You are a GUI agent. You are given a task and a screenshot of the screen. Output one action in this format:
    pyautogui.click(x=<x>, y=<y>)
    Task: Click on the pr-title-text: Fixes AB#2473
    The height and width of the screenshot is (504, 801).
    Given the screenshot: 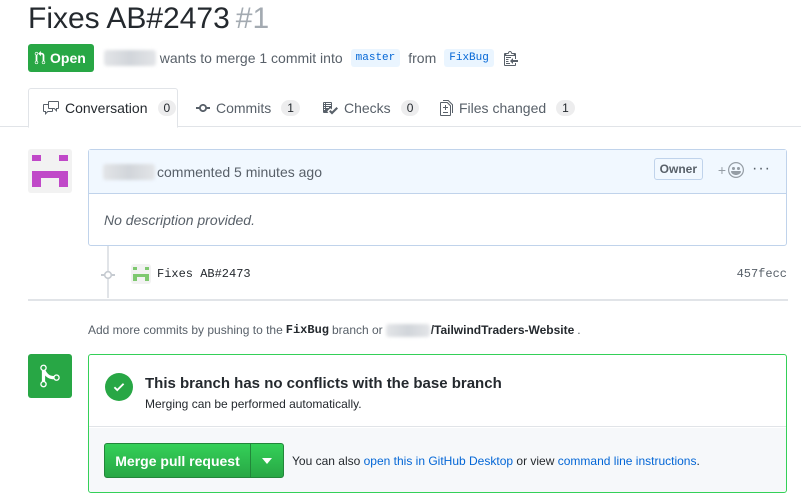 What is the action you would take?
    pyautogui.click(x=129, y=18)
    